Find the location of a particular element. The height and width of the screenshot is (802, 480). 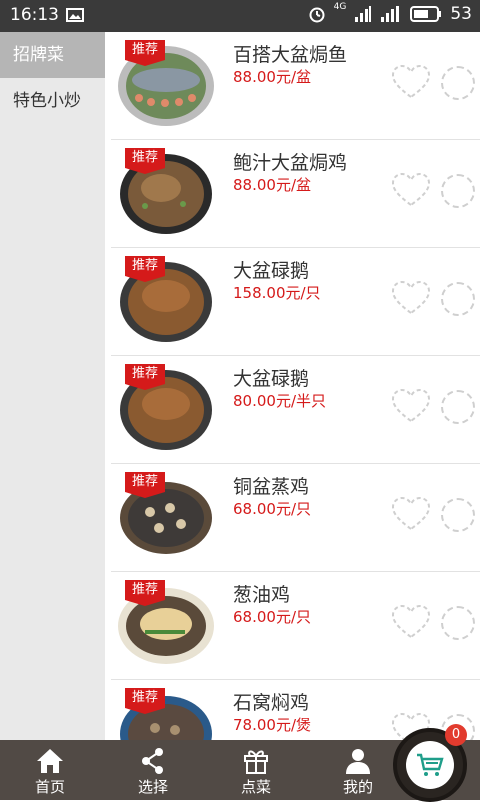

dish-price: 158.00元/只 is located at coordinates (277, 293).